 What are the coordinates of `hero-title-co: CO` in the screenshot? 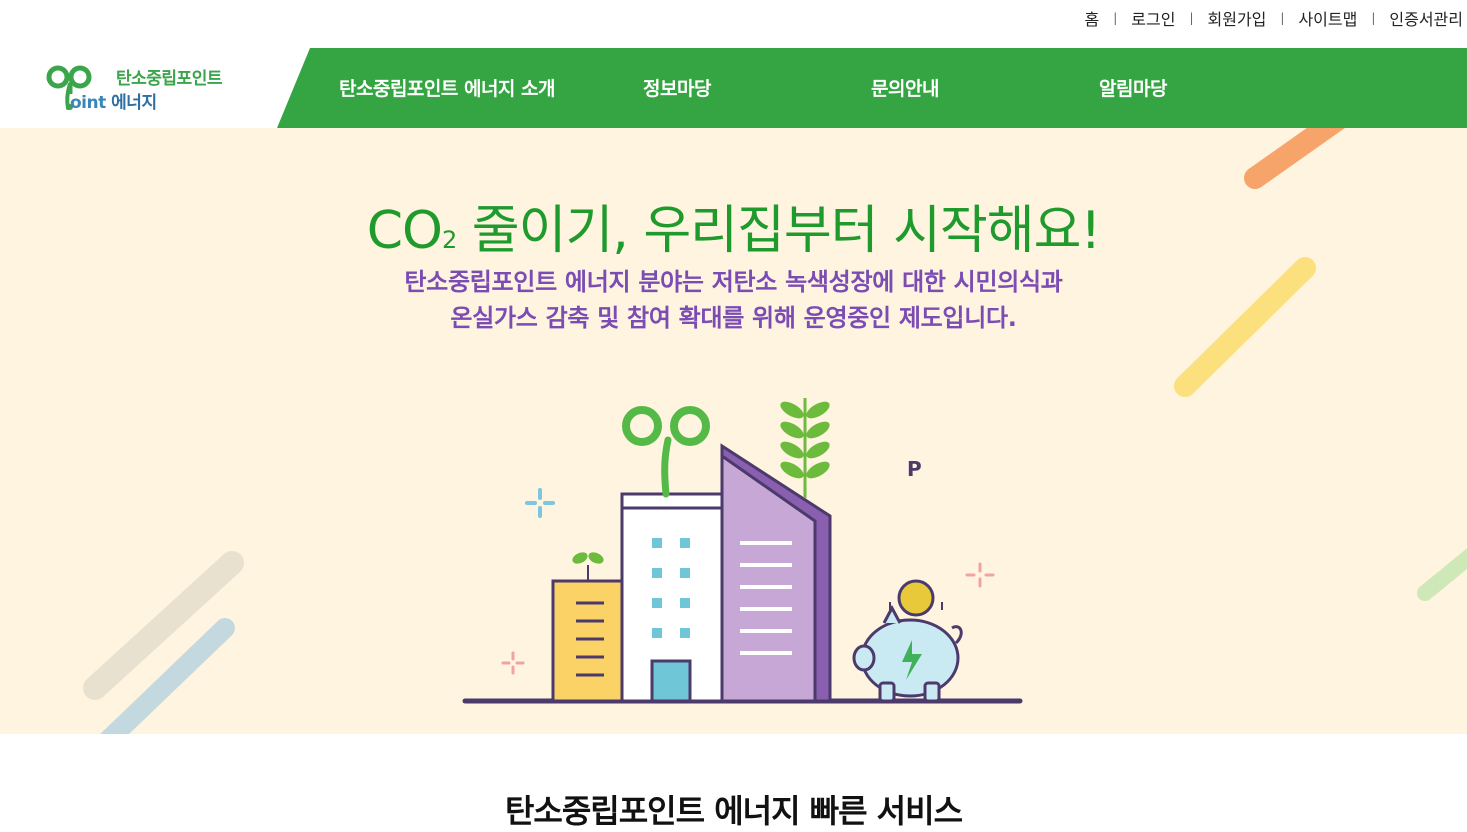 It's located at (404, 231).